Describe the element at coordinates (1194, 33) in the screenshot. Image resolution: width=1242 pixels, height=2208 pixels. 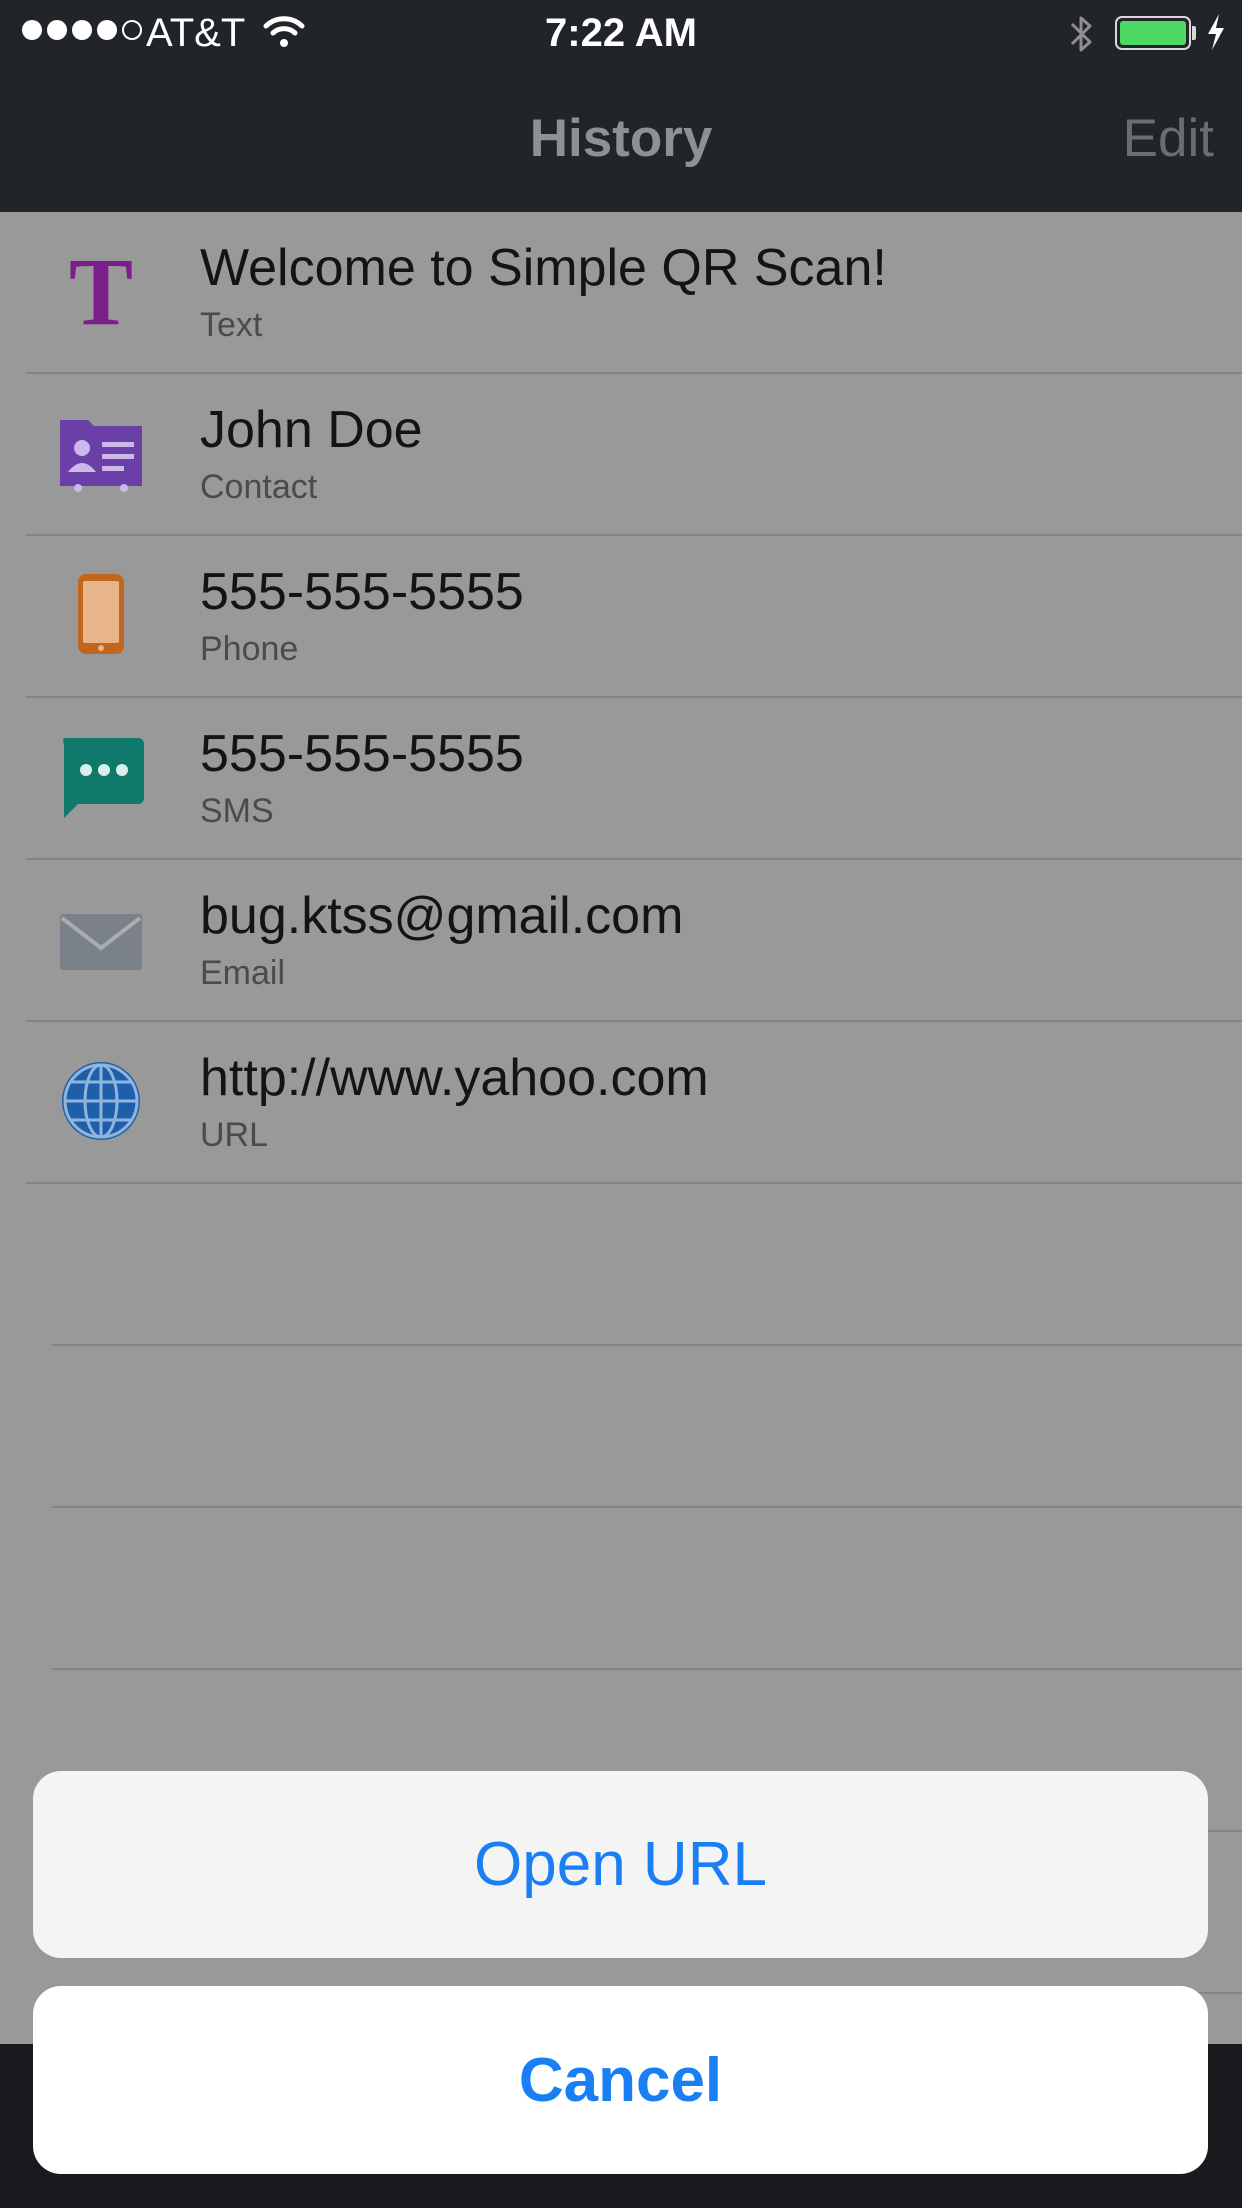
I see `battery-tip` at that location.